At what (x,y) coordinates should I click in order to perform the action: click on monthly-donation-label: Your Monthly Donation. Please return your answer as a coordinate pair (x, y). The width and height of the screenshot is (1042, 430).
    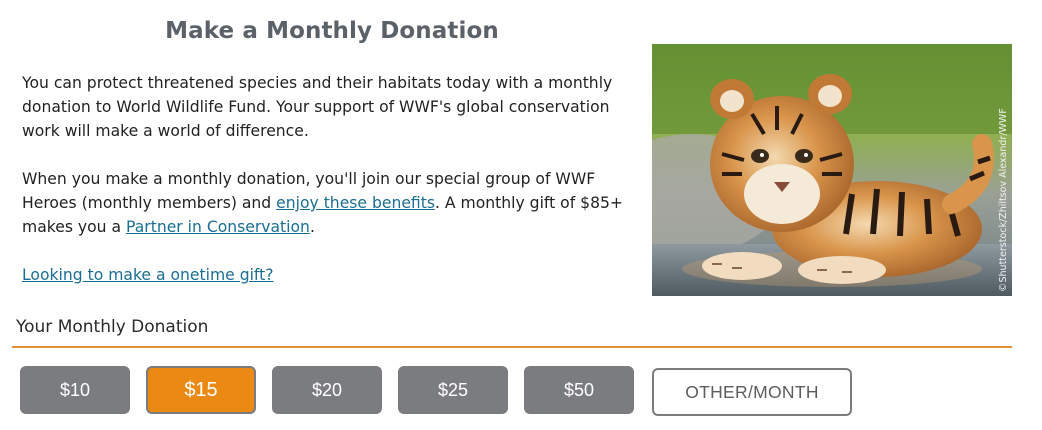
    Looking at the image, I should click on (112, 327).